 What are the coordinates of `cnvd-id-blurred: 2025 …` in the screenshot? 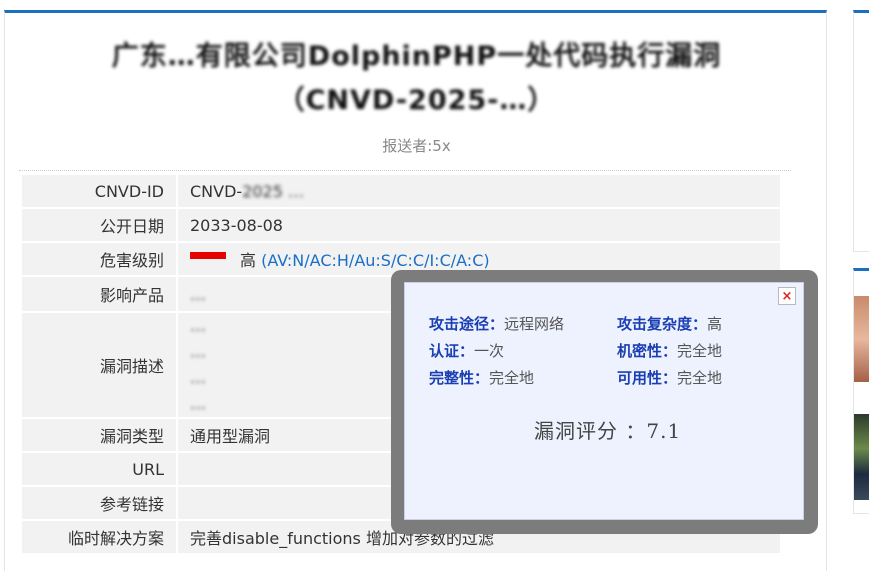 It's located at (273, 191).